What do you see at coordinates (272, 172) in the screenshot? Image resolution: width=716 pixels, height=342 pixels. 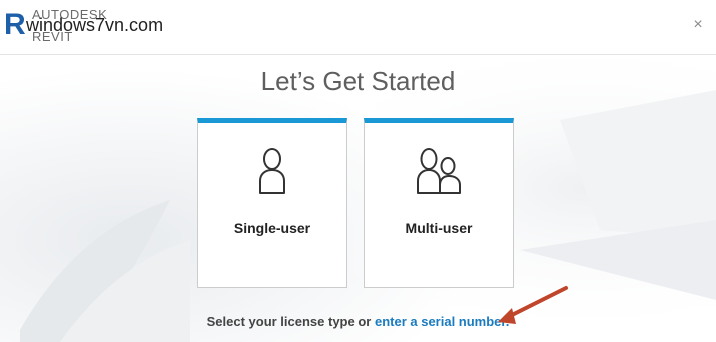 I see `single-user-icon` at bounding box center [272, 172].